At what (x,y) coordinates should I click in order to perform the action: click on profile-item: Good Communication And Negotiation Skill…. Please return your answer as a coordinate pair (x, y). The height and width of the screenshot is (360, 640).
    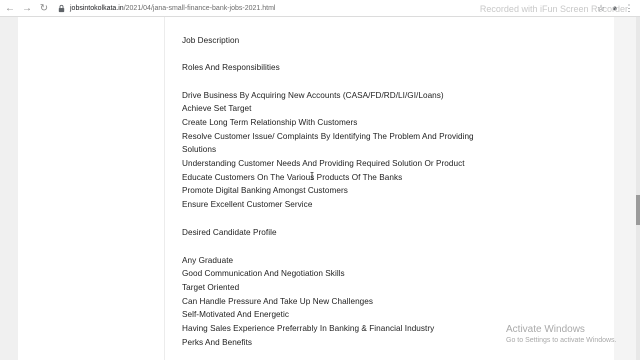
    Looking at the image, I should click on (263, 273).